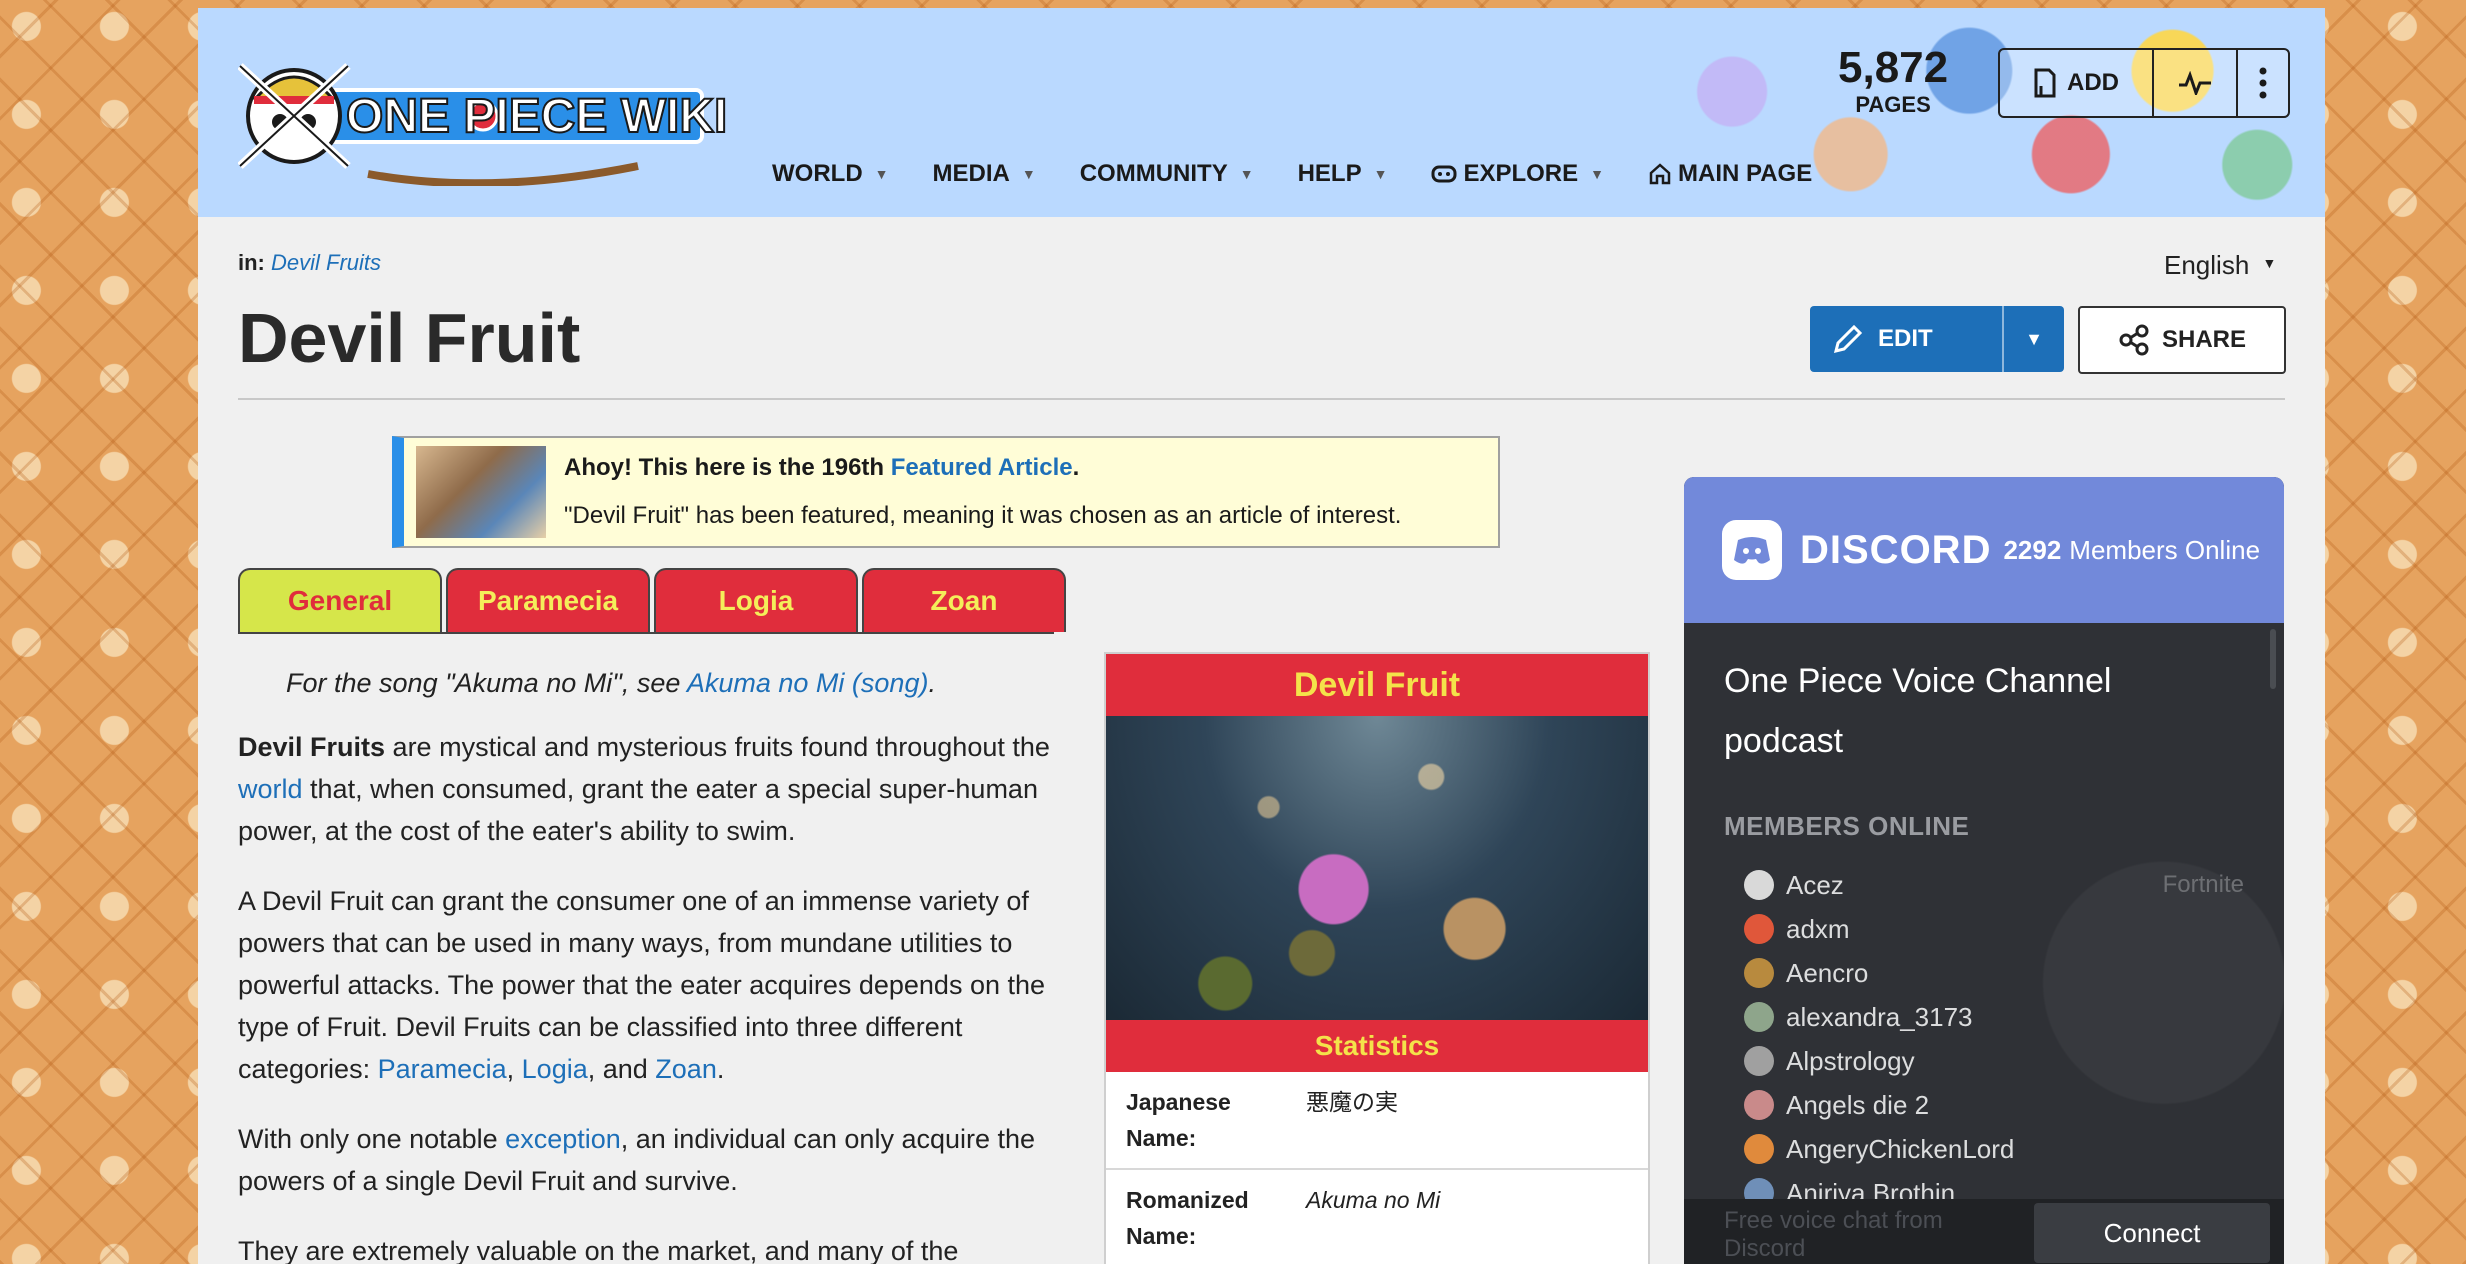  I want to click on discord-member: AngeryChickenLord, so click(1994, 1149).